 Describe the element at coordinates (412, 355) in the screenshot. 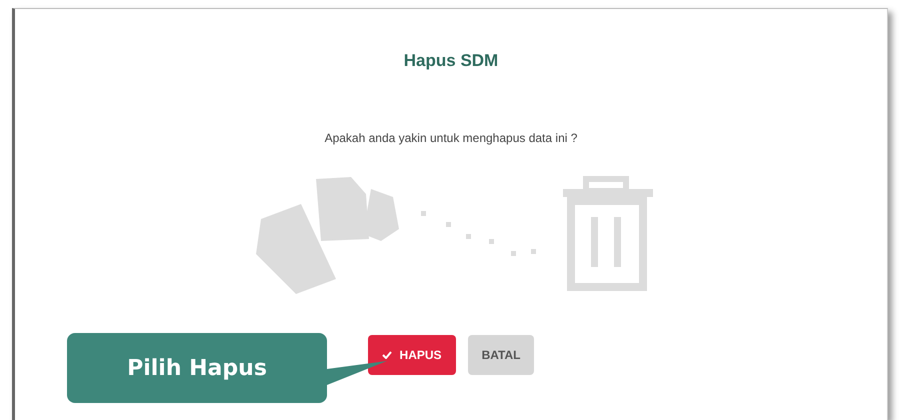

I see `delete-button: HAPUS` at that location.